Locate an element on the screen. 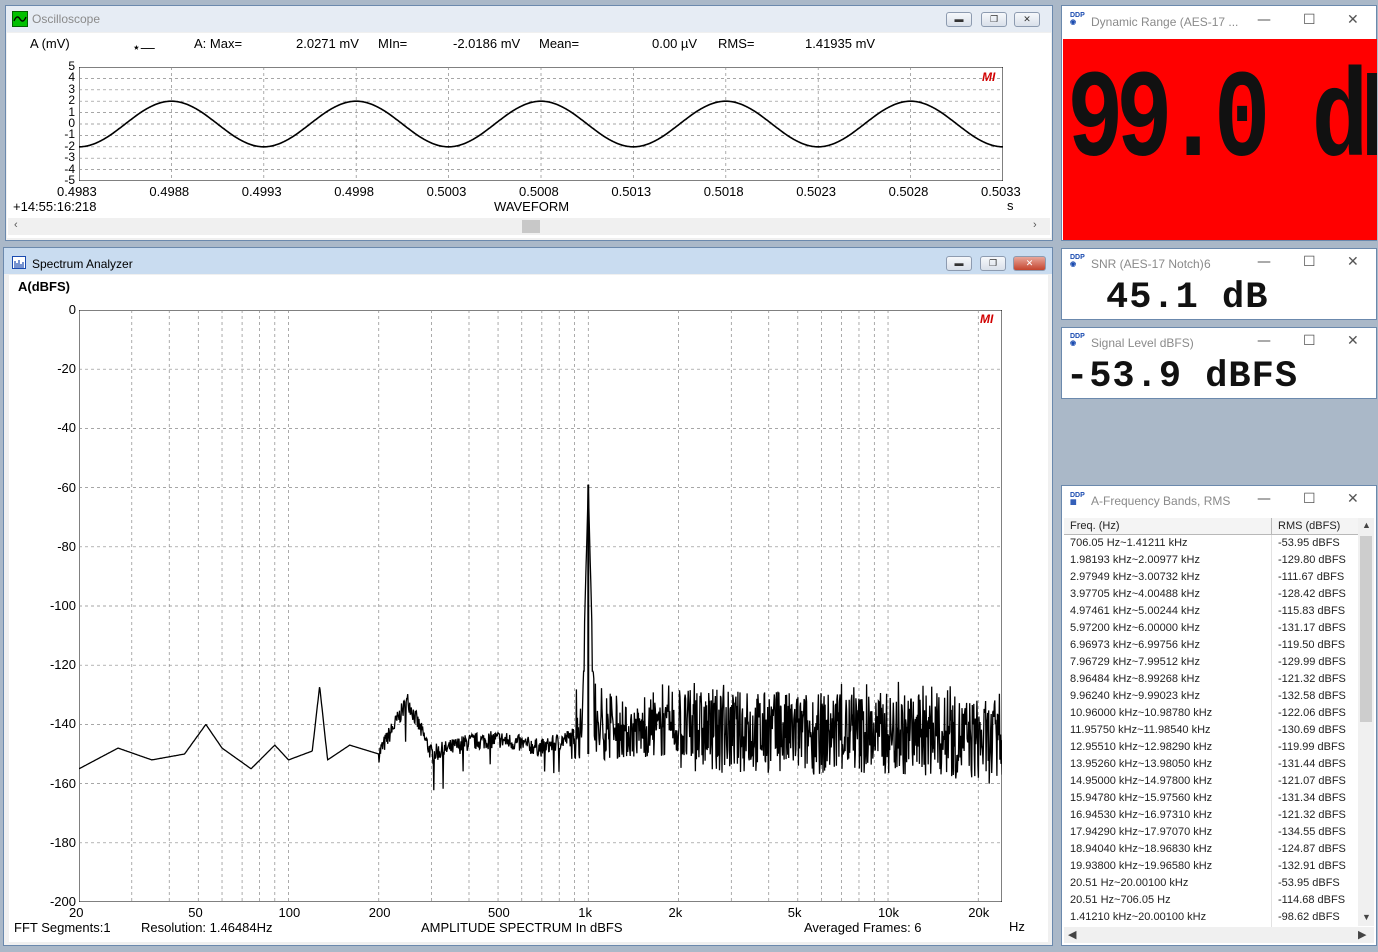 The image size is (1378, 952). dynamic-range-display: 99.0 dB is located at coordinates (1220, 139).